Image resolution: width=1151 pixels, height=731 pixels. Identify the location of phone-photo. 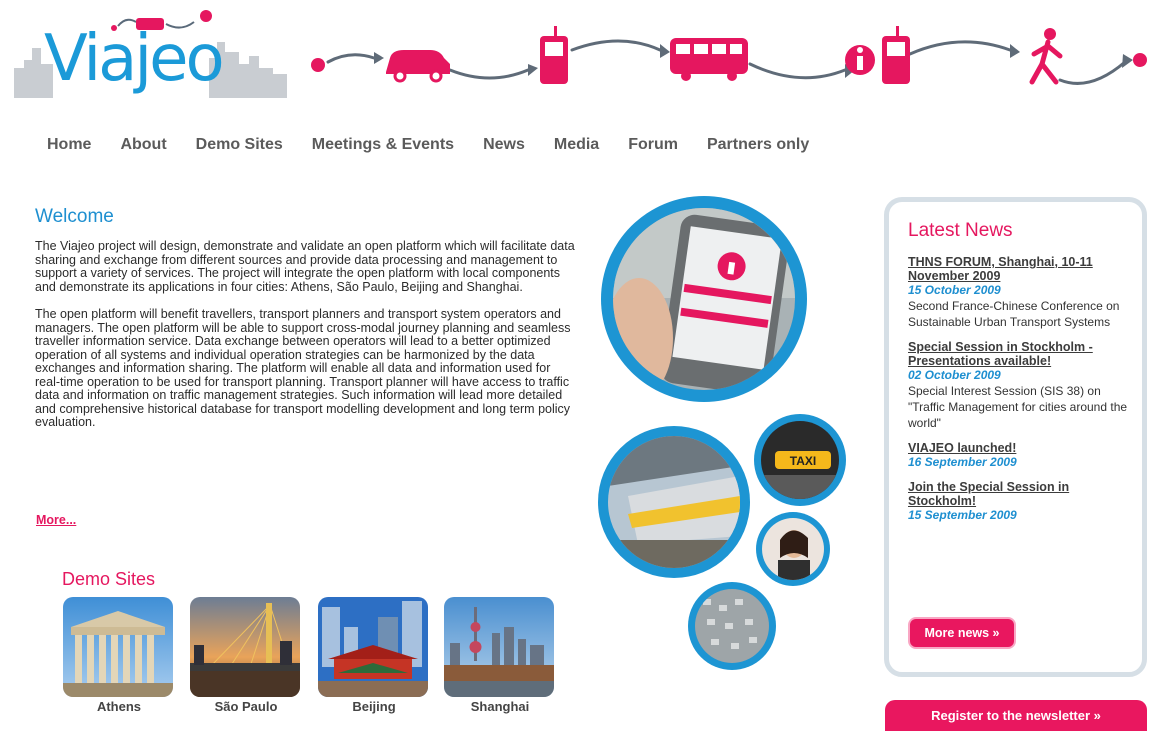
(704, 299).